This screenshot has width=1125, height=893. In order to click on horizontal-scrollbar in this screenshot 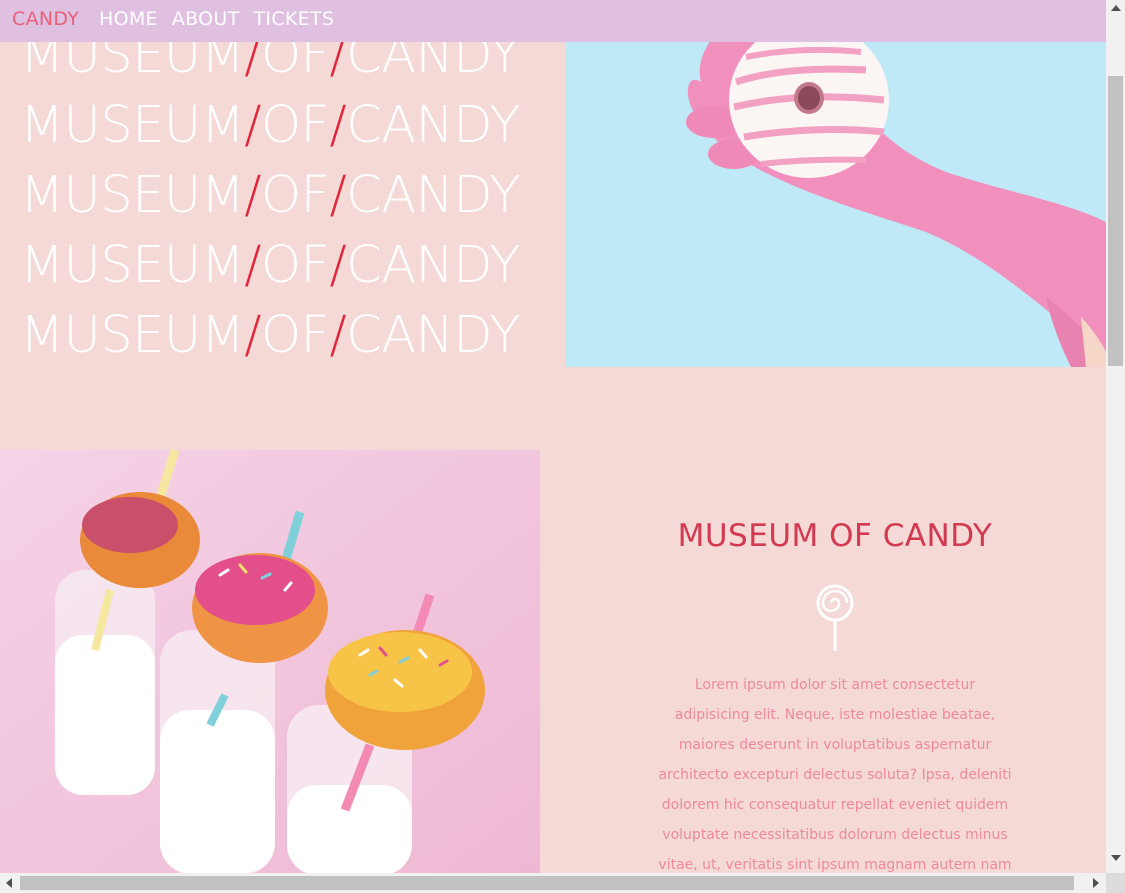, I will do `click(553, 883)`.